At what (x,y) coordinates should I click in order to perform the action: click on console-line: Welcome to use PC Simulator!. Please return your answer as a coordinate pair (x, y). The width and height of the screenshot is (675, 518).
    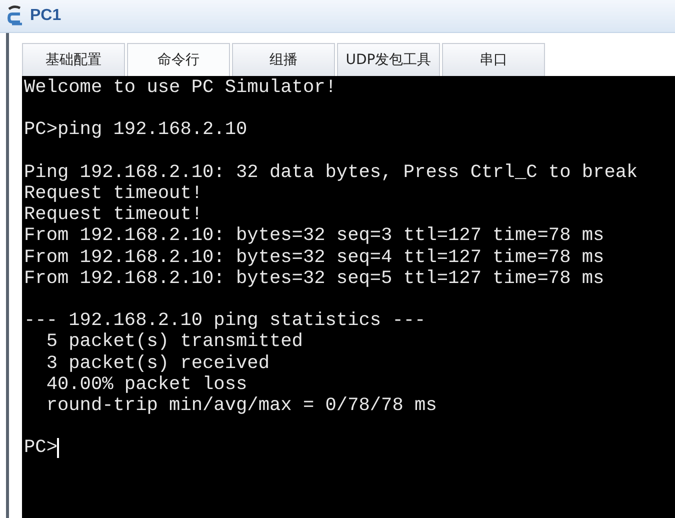
    Looking at the image, I should click on (180, 87).